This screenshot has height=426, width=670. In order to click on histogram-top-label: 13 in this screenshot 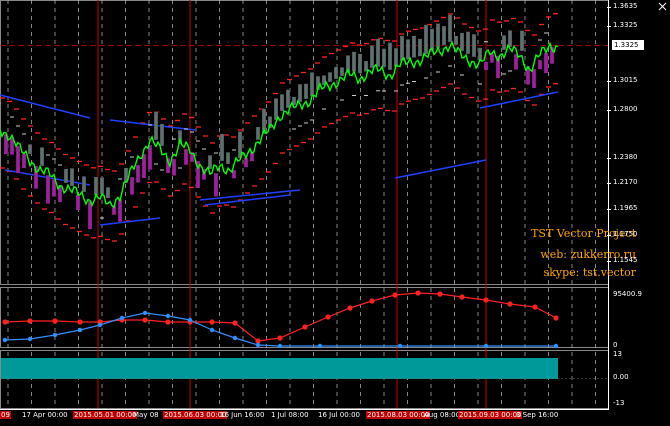, I will do `click(617, 354)`.